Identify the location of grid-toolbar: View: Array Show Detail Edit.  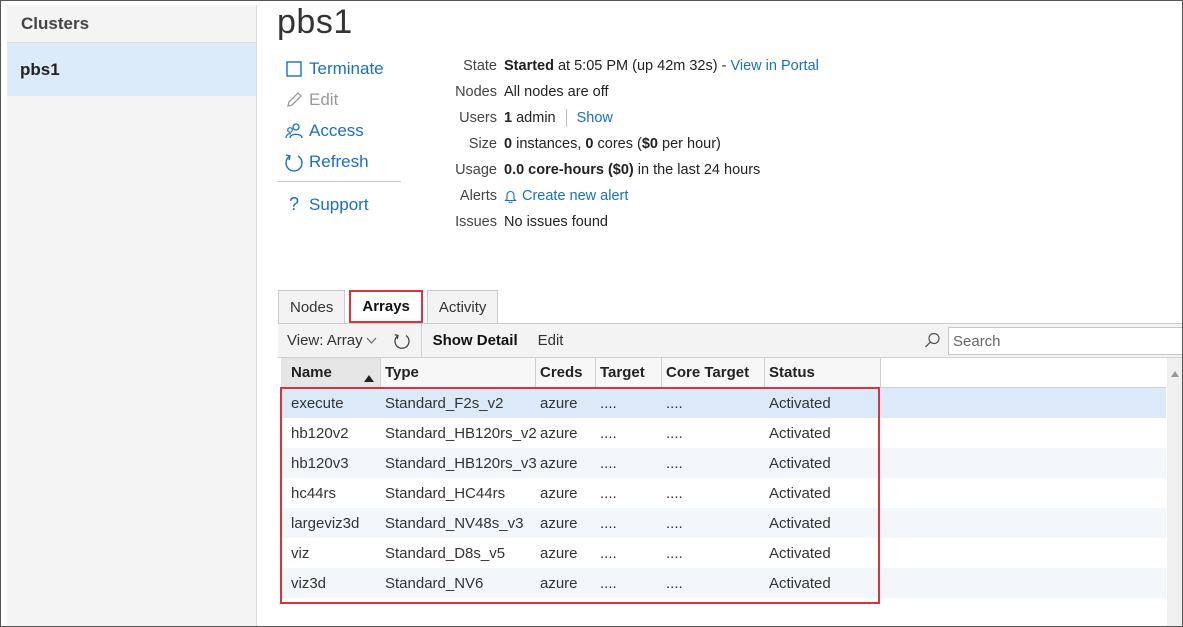
(730, 340).